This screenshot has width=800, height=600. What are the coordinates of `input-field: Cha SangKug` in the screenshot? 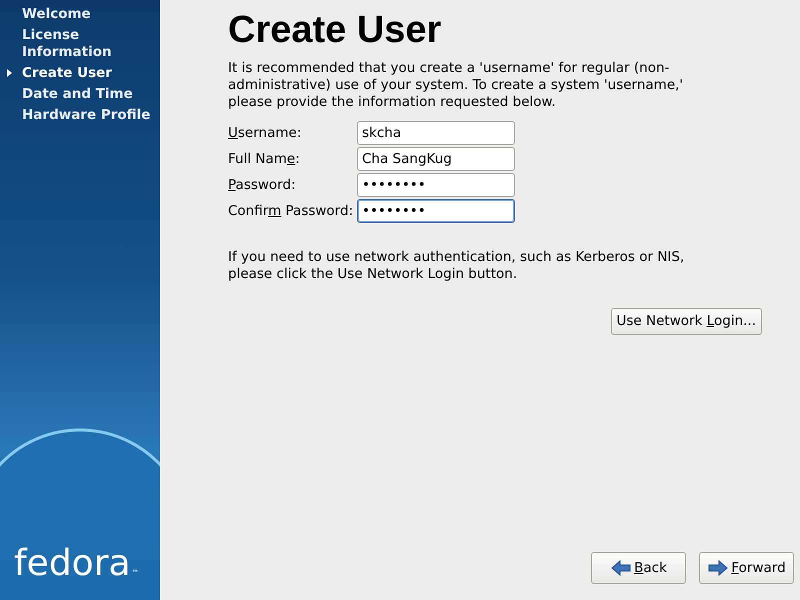 It's located at (436, 159).